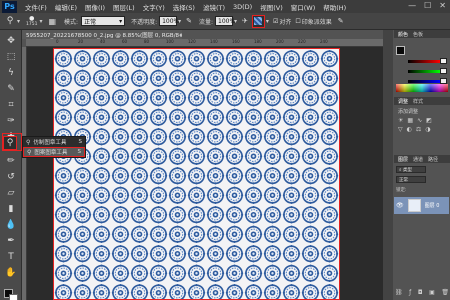  Describe the element at coordinates (427, 5) in the screenshot. I see `maximize-icon: ☐` at that location.